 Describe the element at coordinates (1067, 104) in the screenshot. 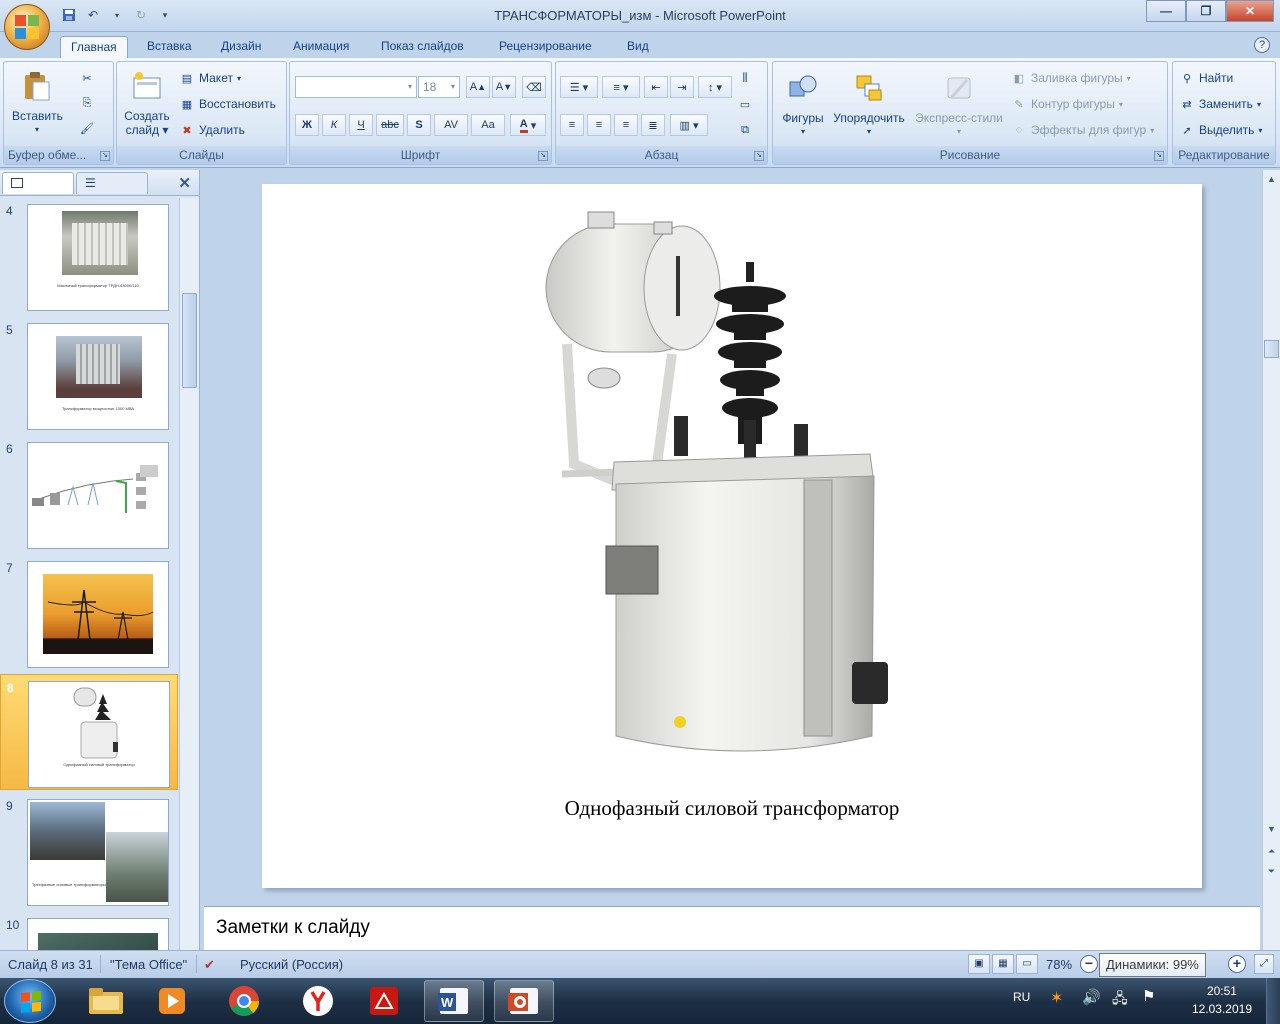

I see `shape-outline-button: ✎ Контур фигуры ▾` at that location.